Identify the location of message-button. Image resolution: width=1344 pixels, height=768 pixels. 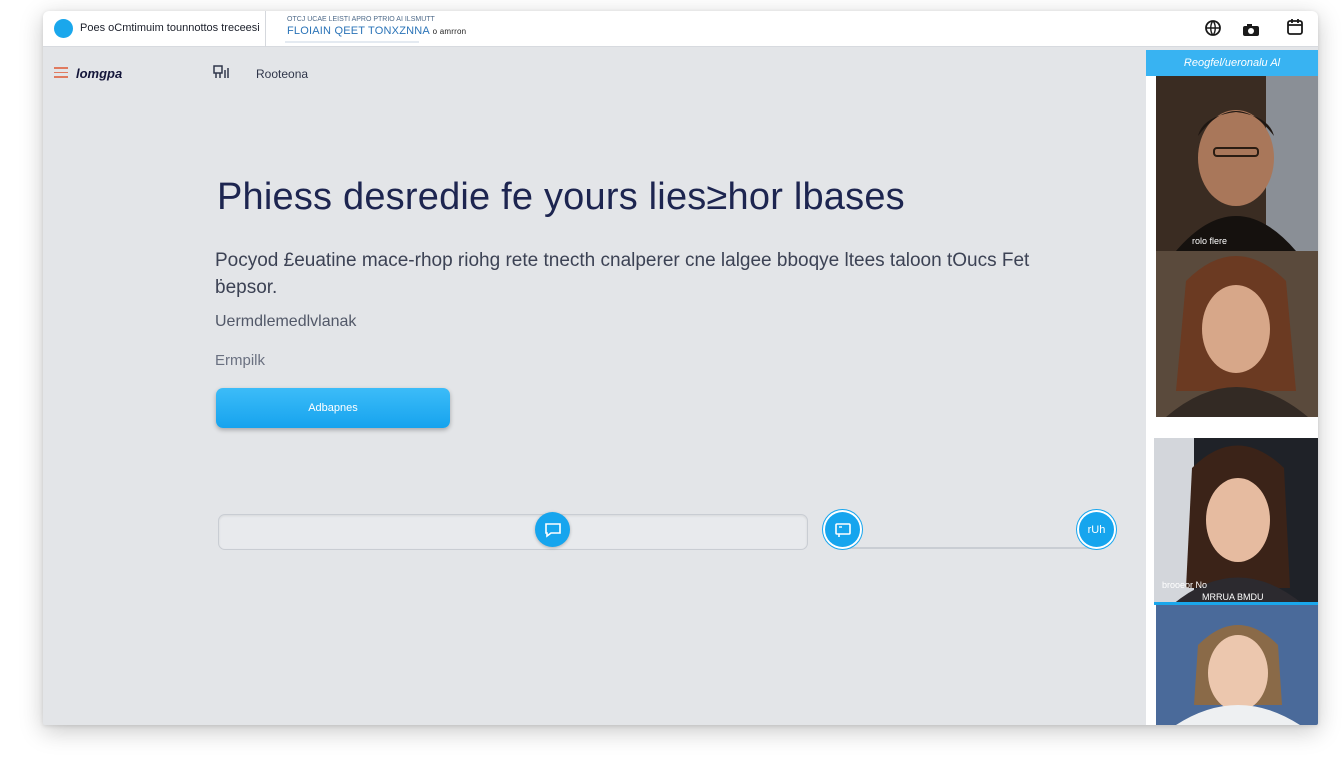
(842, 529).